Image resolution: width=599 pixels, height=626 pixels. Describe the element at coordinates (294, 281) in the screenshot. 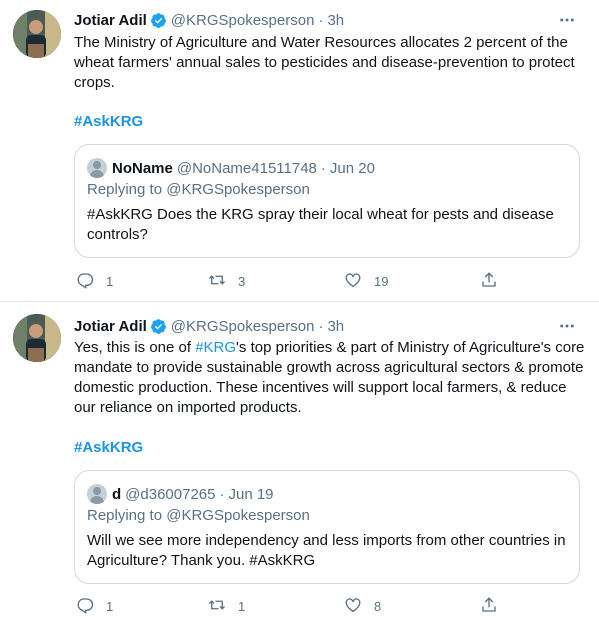

I see `tweet-actions: 1 3 19` at that location.